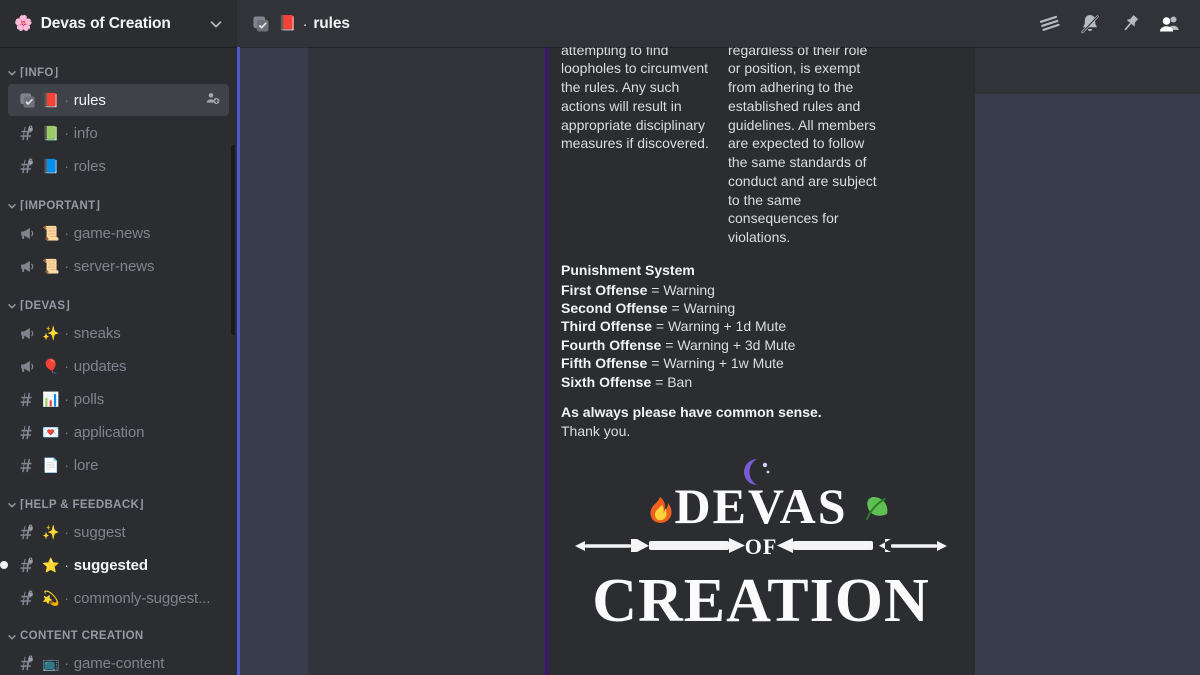 The width and height of the screenshot is (1200, 675). I want to click on sidebar-channel-game-news: 📜 · game-news, so click(118, 233).